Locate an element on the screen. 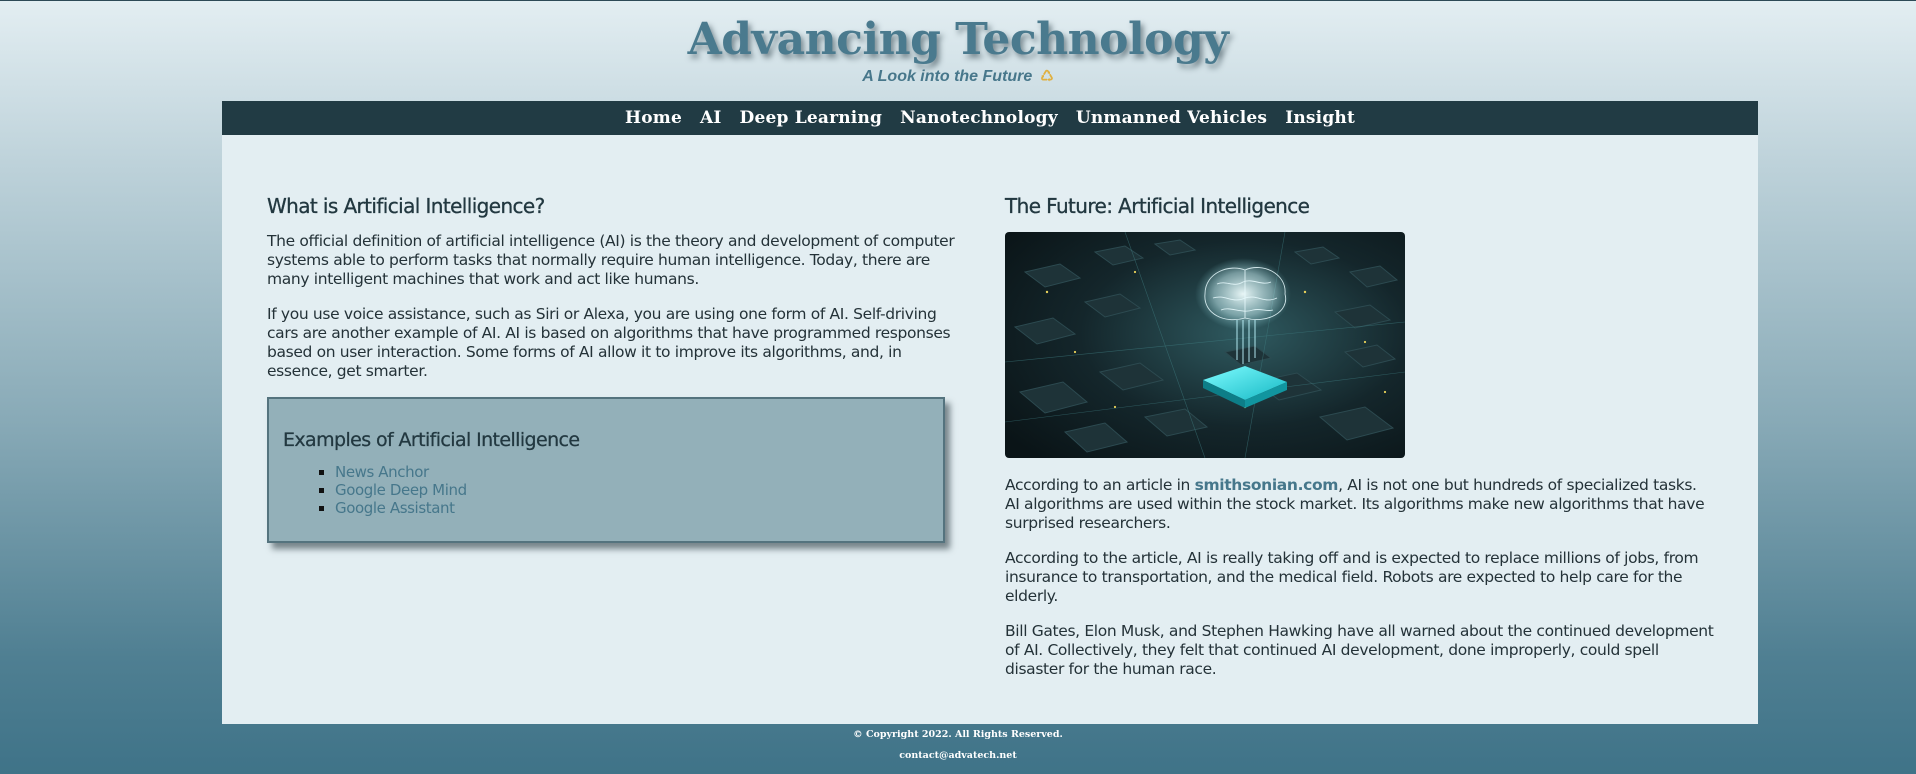 The height and width of the screenshot is (774, 1916). contact-email: contact@advatech.net is located at coordinates (958, 755).